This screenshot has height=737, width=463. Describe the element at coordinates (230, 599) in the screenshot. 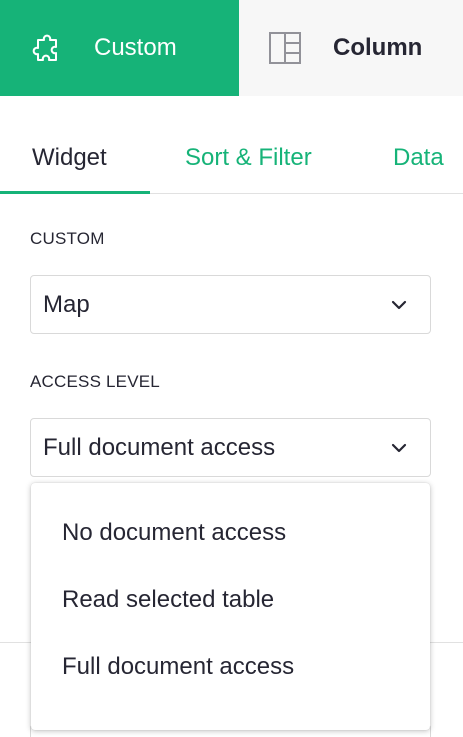

I see `menu-item-read-table: Read selected table` at that location.